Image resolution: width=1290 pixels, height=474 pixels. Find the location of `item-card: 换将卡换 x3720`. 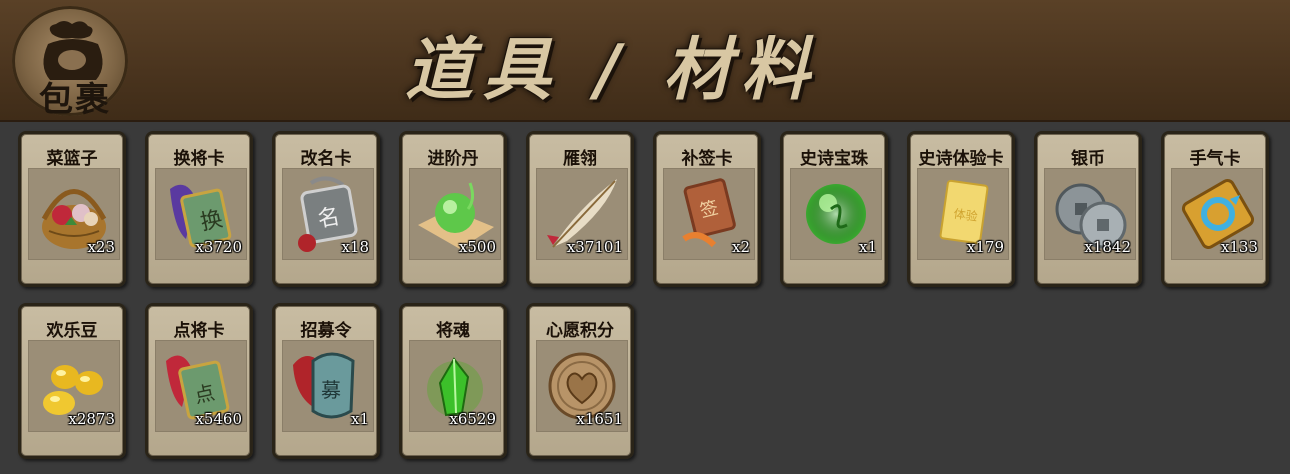

item-card: 换将卡换 x3720 is located at coordinates (199, 209).